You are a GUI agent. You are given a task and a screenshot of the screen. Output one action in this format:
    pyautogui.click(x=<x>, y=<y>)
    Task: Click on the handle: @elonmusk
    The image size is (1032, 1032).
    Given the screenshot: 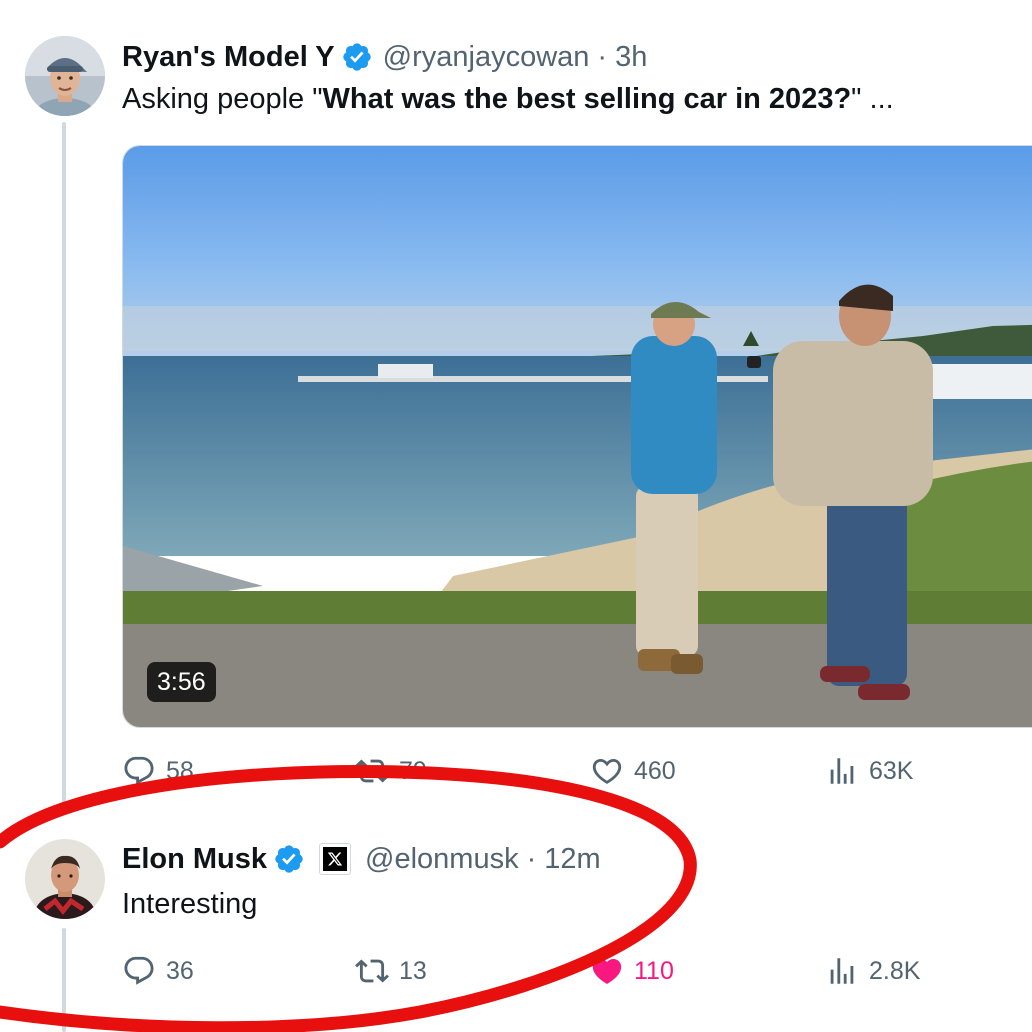 What is the action you would take?
    pyautogui.click(x=442, y=859)
    